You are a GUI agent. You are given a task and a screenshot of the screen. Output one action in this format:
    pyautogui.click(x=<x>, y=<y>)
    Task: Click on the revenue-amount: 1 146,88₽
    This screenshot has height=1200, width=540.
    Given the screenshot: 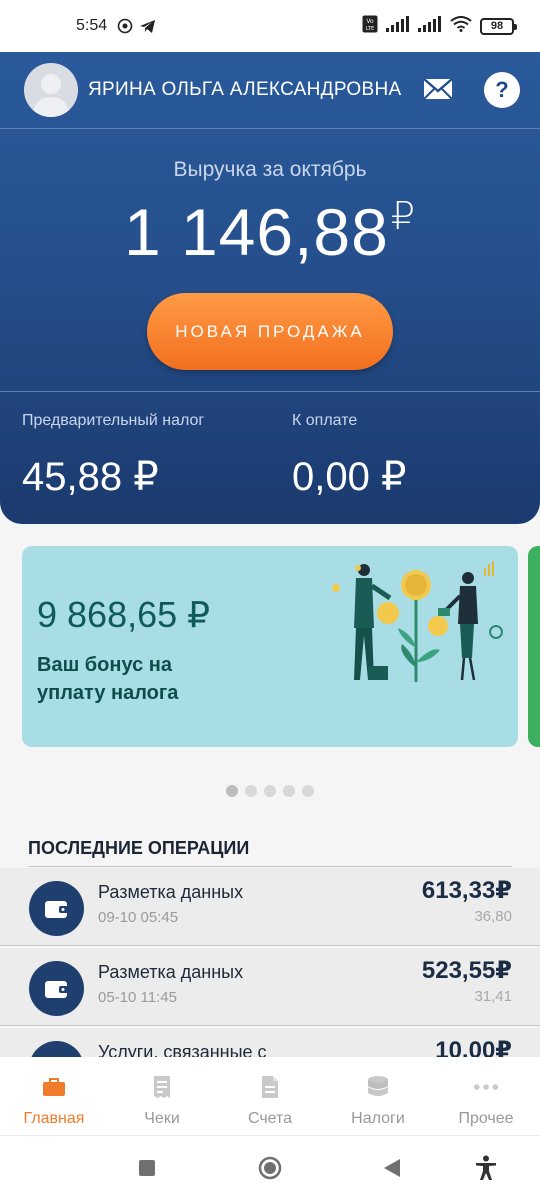 What is the action you would take?
    pyautogui.click(x=270, y=232)
    